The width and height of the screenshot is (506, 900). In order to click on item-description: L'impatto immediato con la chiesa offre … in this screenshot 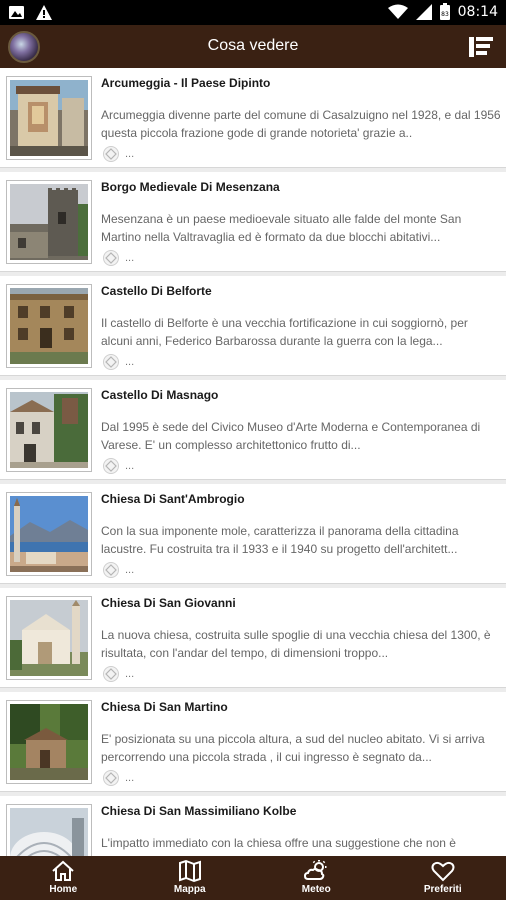, I will do `click(278, 843)`.